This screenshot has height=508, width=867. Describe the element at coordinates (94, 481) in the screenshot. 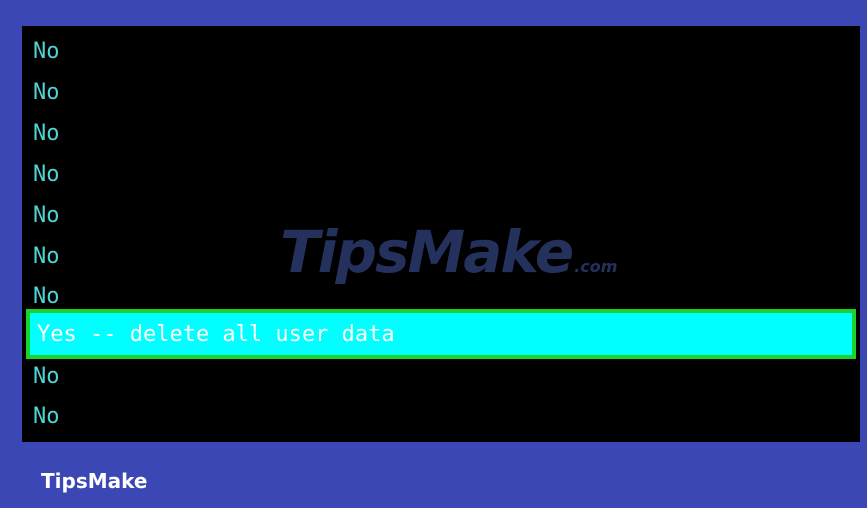

I see `caption-brand: TipsMake` at that location.